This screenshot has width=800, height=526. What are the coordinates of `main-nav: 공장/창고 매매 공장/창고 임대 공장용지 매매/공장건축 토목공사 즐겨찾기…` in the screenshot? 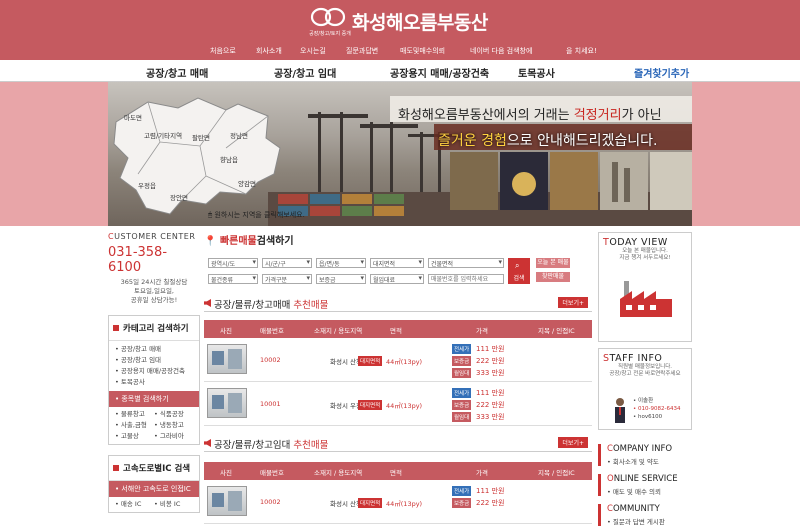 It's located at (400, 71).